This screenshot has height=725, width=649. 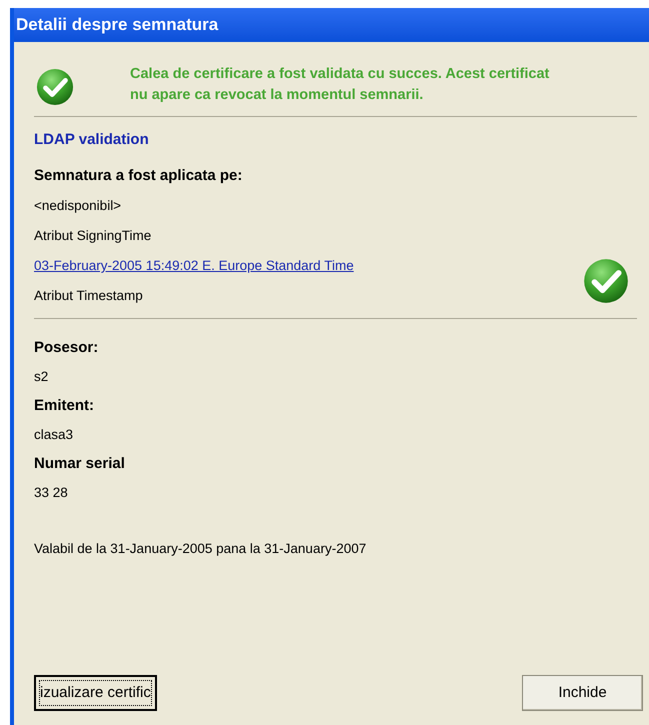 I want to click on field-value: 33 28, so click(x=51, y=493).